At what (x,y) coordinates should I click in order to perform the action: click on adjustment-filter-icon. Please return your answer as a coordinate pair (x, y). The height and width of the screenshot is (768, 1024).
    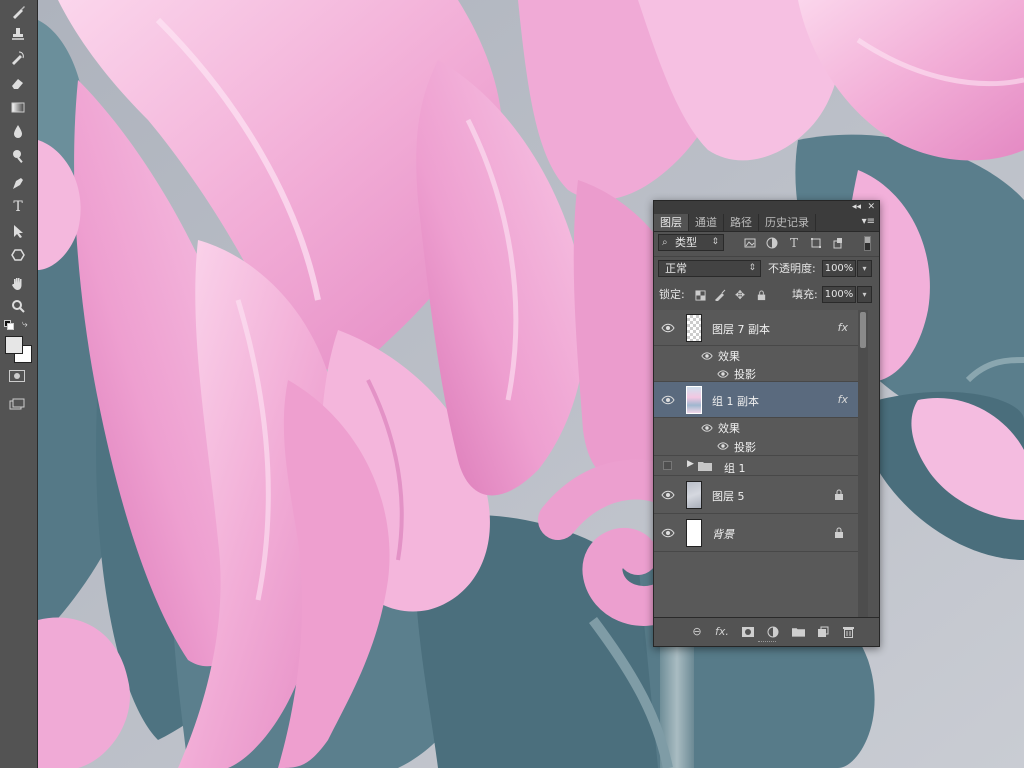
    Looking at the image, I should click on (772, 243).